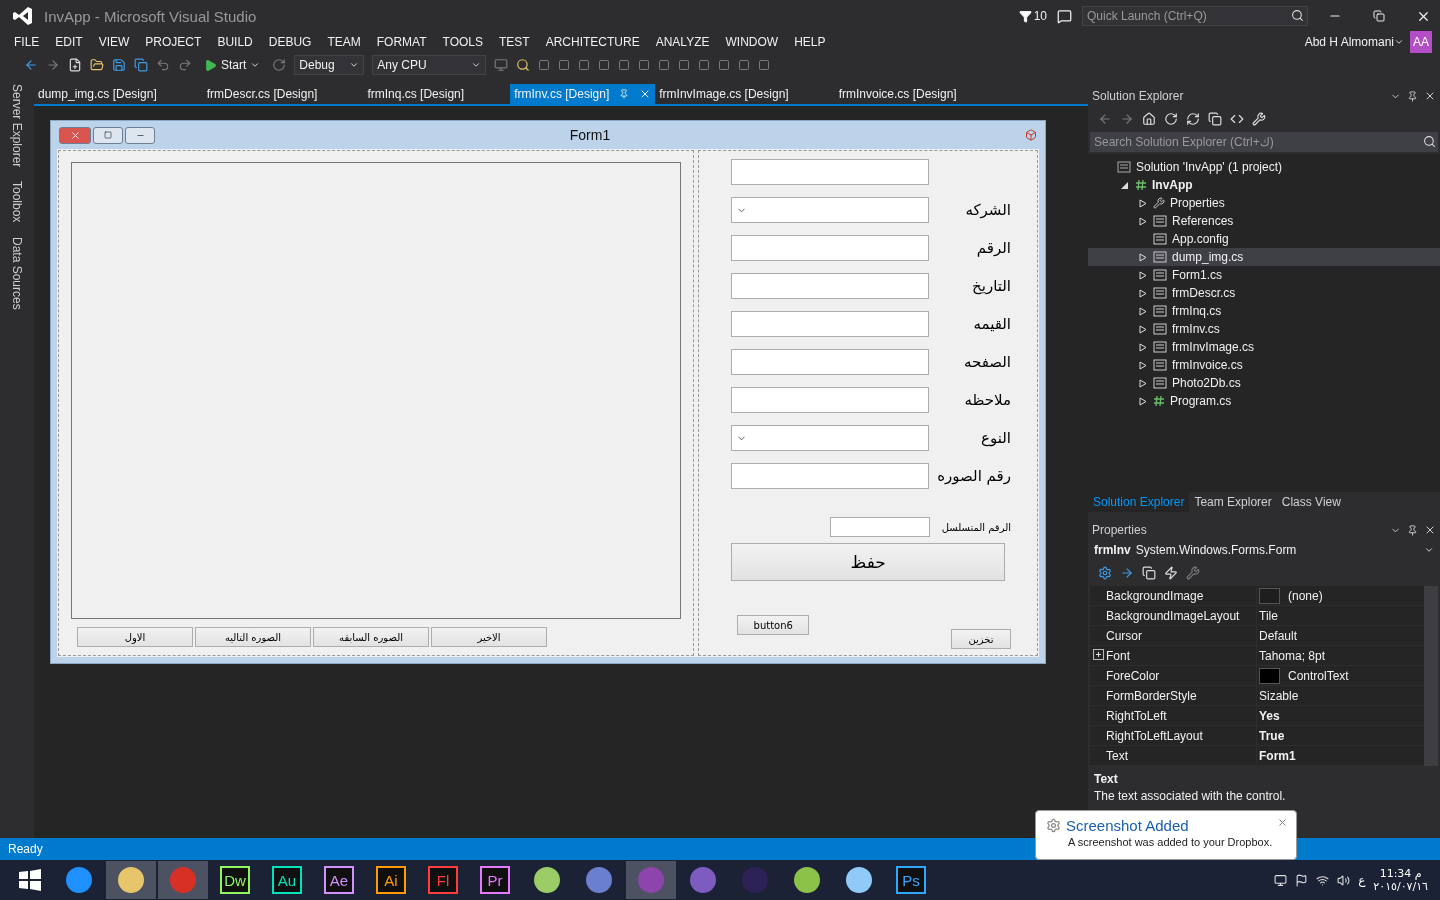  Describe the element at coordinates (429, 65) in the screenshot. I see `platform-dropdown: Any CPU` at that location.